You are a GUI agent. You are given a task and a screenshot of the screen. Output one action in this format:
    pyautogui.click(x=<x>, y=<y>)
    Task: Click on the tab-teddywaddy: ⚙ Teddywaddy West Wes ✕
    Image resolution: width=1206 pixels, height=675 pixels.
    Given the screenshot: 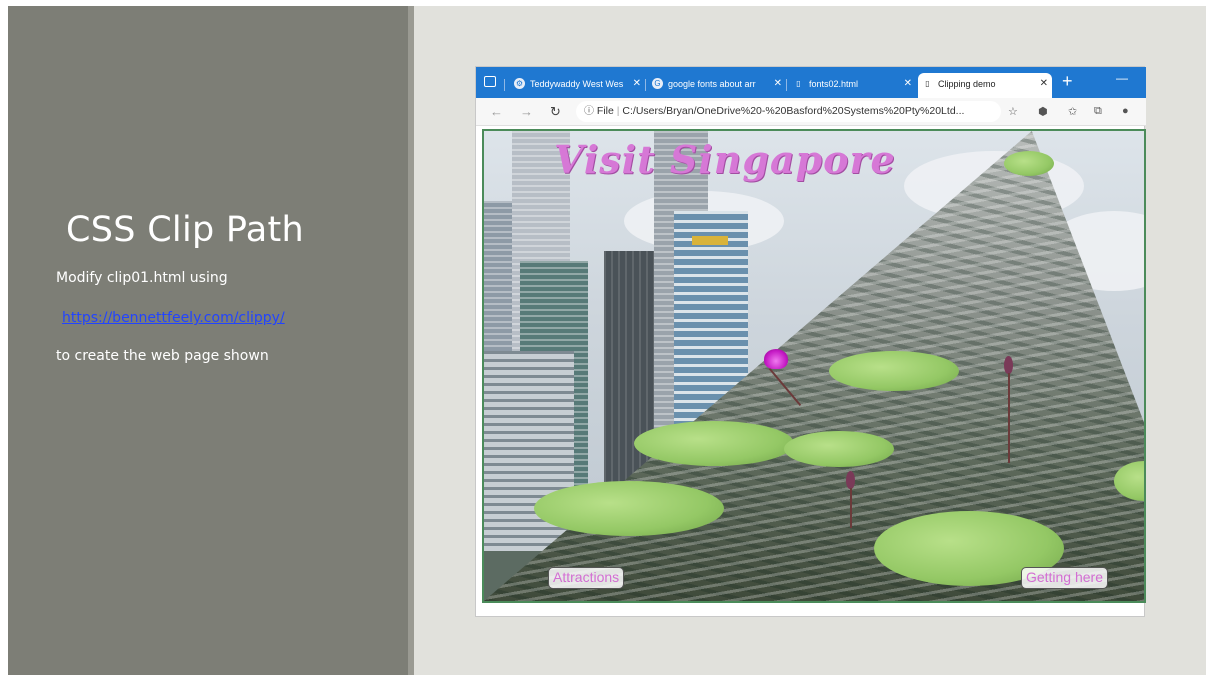 What is the action you would take?
    pyautogui.click(x=577, y=84)
    